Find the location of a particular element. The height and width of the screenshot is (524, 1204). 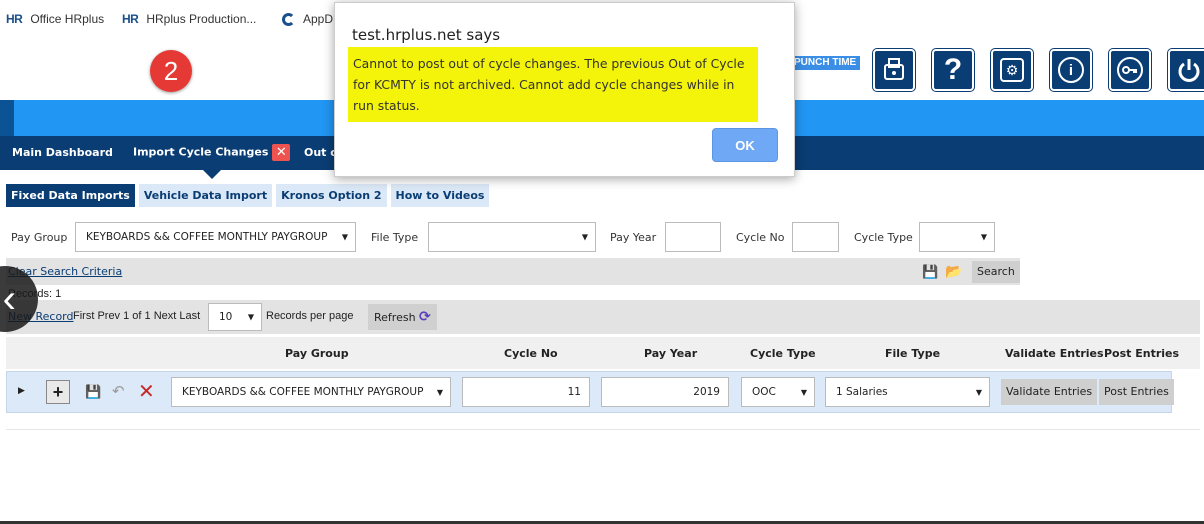

close-tab-icon: ✕ is located at coordinates (281, 152).